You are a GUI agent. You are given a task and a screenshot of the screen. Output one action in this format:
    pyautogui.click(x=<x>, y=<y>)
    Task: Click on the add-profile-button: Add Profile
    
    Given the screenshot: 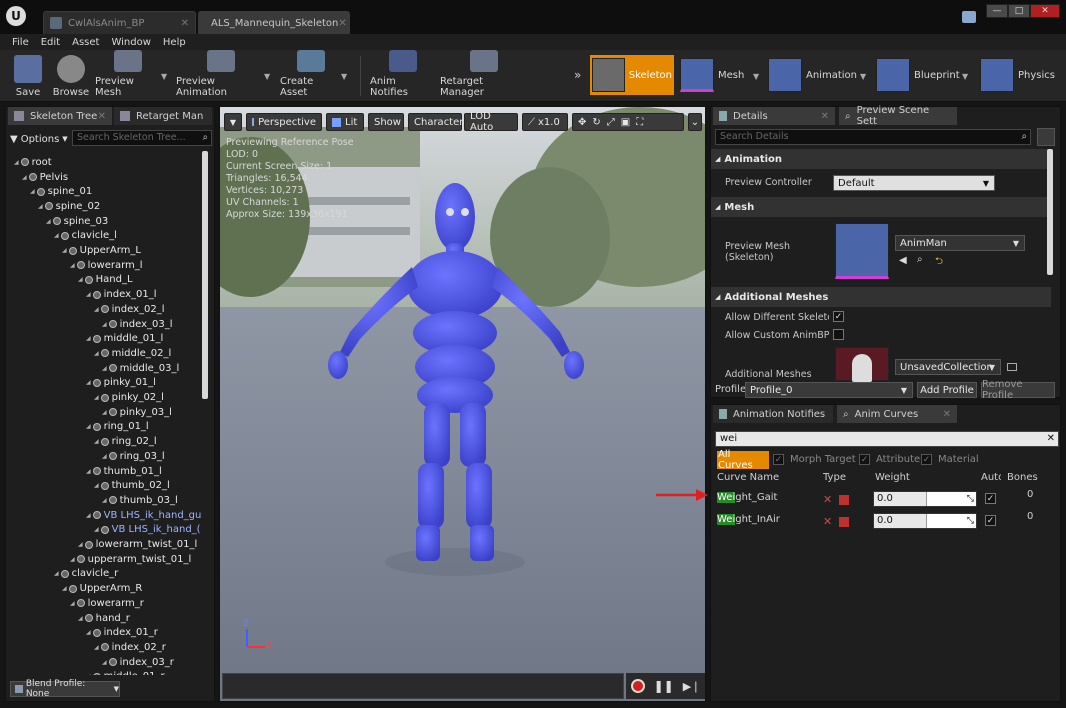 What is the action you would take?
    pyautogui.click(x=947, y=390)
    